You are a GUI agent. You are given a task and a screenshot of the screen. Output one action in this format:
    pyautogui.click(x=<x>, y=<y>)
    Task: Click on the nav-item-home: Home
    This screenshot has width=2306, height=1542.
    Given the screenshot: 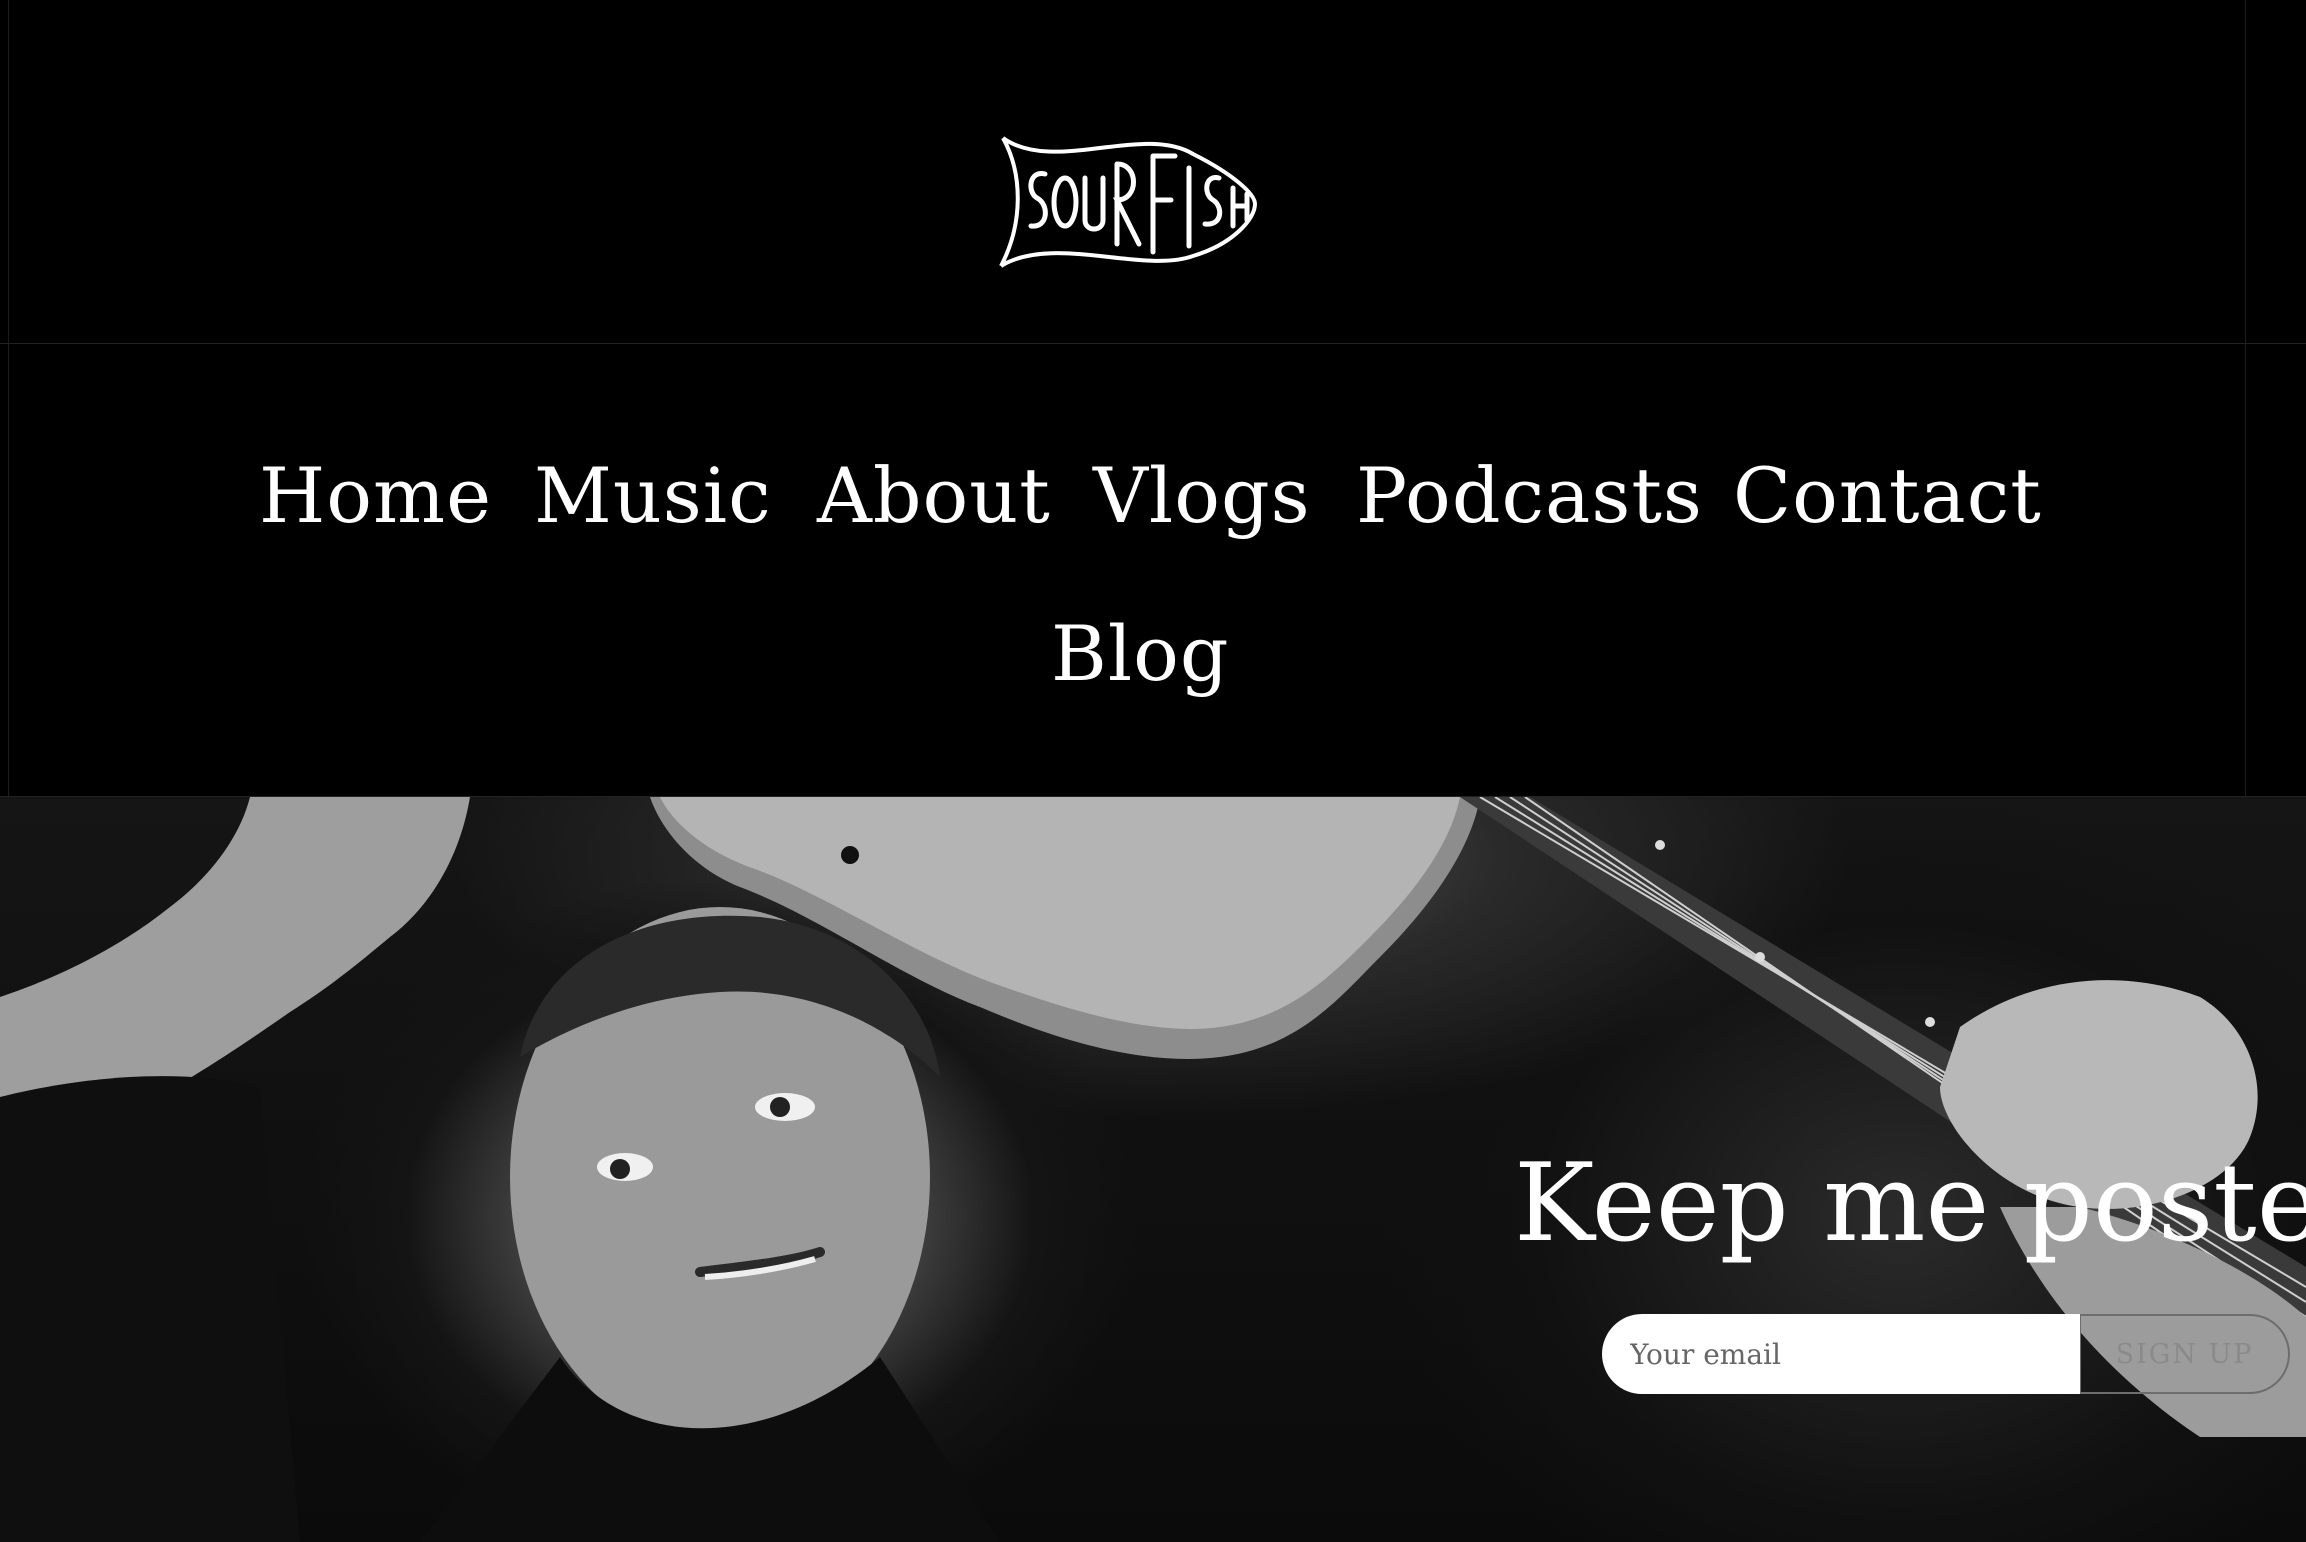 What is the action you would take?
    pyautogui.click(x=375, y=496)
    